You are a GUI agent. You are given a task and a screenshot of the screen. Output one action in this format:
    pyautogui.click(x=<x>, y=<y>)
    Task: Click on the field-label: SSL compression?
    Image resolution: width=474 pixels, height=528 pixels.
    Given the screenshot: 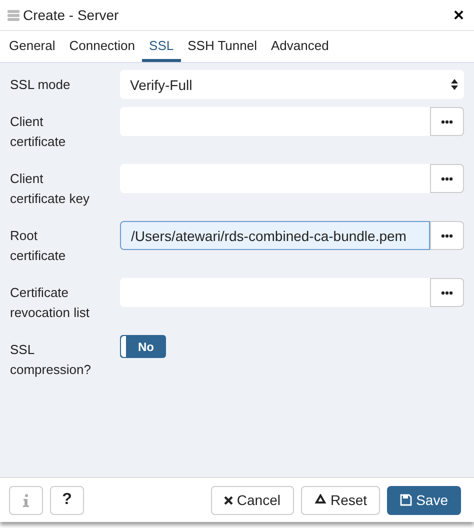 What is the action you would take?
    pyautogui.click(x=50, y=360)
    